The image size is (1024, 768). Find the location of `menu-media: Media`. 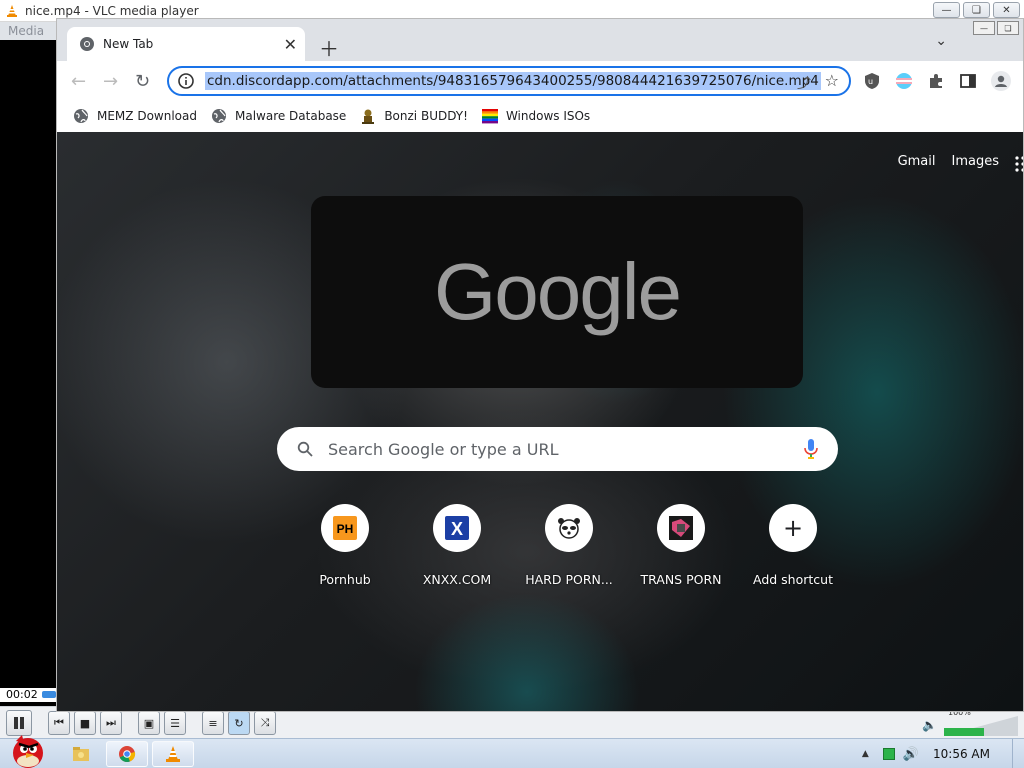

menu-media: Media is located at coordinates (28, 31).